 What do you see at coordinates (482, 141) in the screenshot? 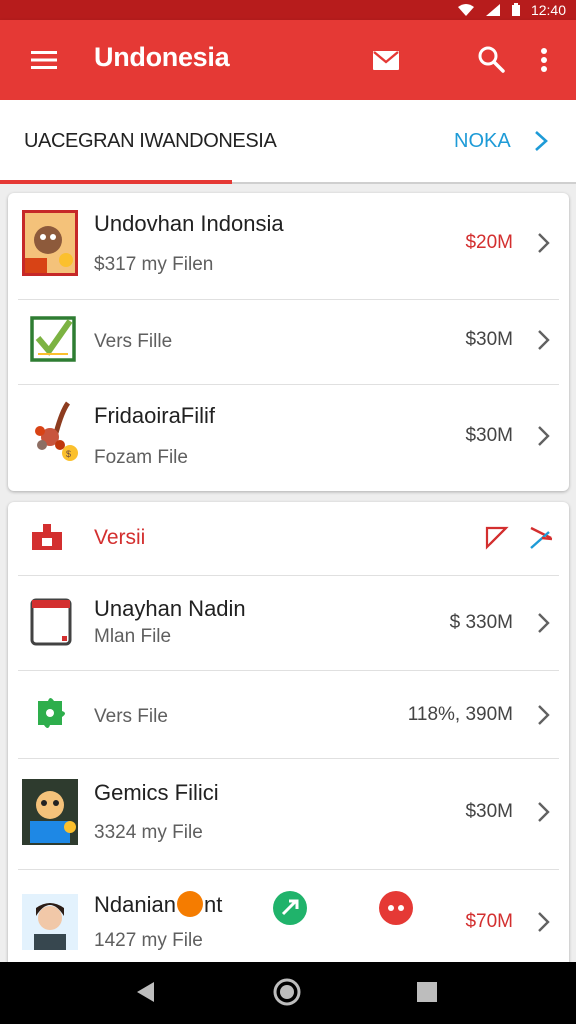
I see `tab-action-link: NOKA` at bounding box center [482, 141].